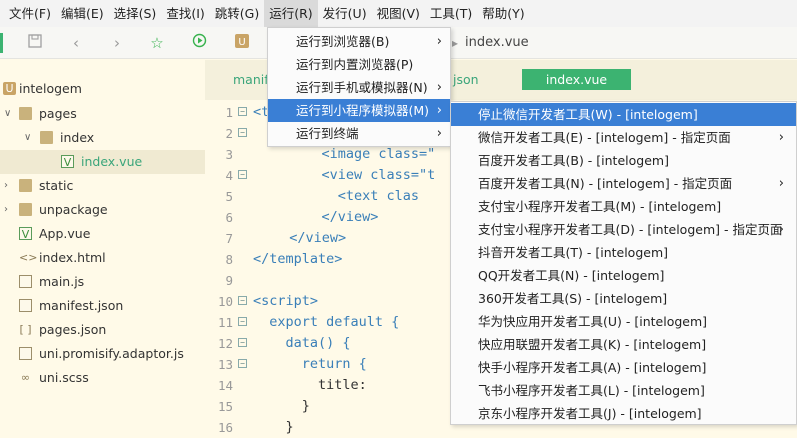  I want to click on menu-run: 运行(R), so click(291, 13).